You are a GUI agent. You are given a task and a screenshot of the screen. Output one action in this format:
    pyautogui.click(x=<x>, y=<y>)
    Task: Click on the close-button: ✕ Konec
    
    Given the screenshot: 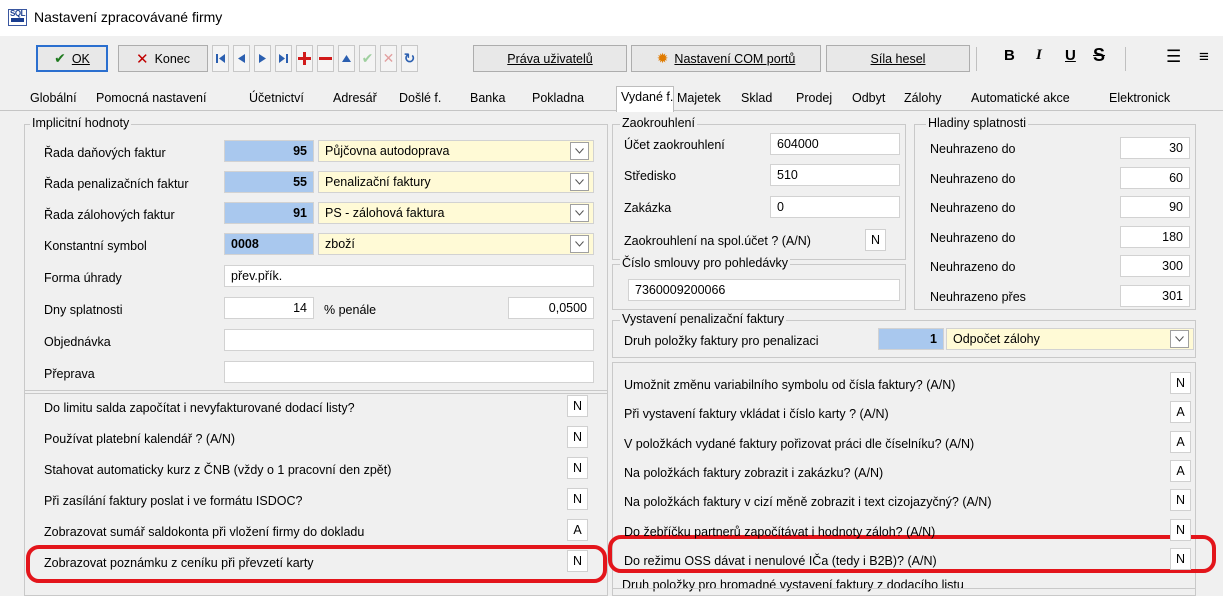 What is the action you would take?
    pyautogui.click(x=163, y=58)
    